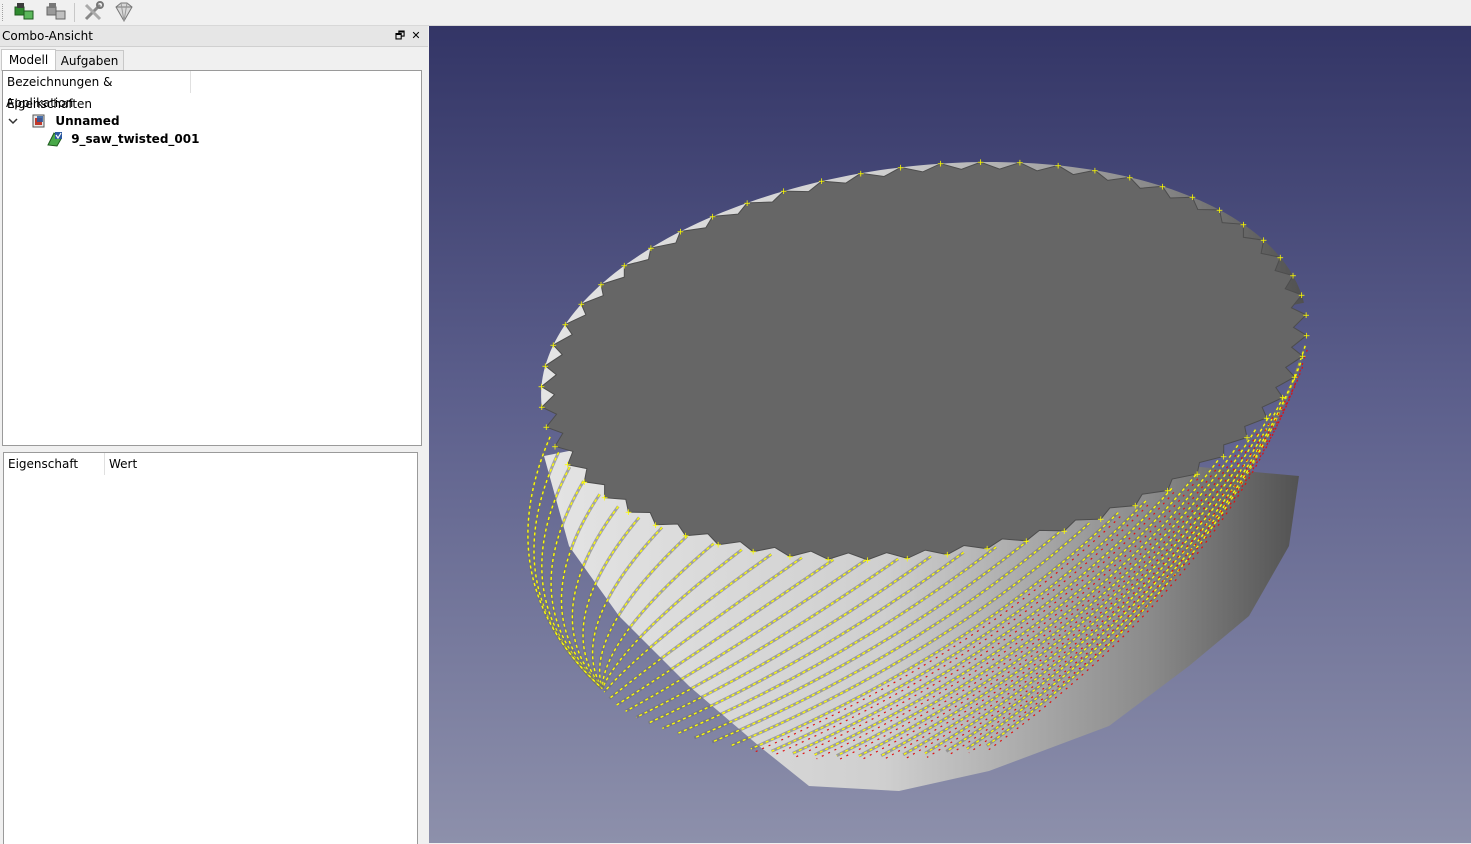 This screenshot has width=1471, height=844. Describe the element at coordinates (43, 464) in the screenshot. I see `property-header-label: Eigenschaft` at that location.